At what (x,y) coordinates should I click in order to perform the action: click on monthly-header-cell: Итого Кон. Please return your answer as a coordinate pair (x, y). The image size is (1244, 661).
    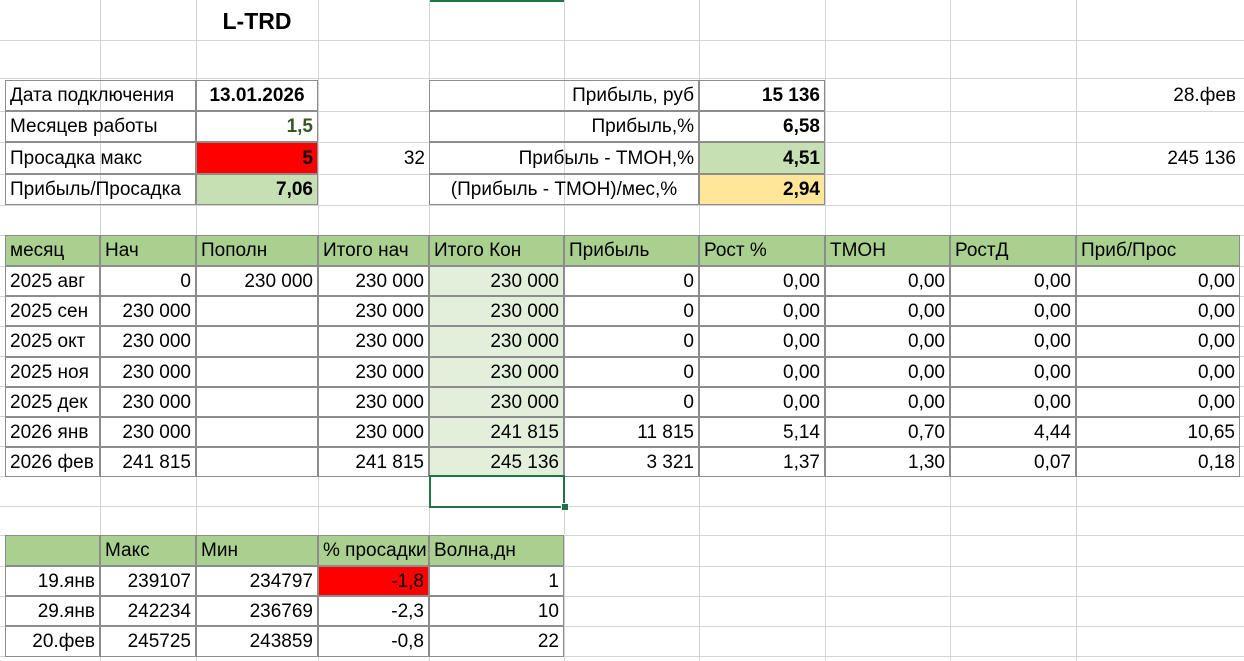
    Looking at the image, I should click on (496, 250).